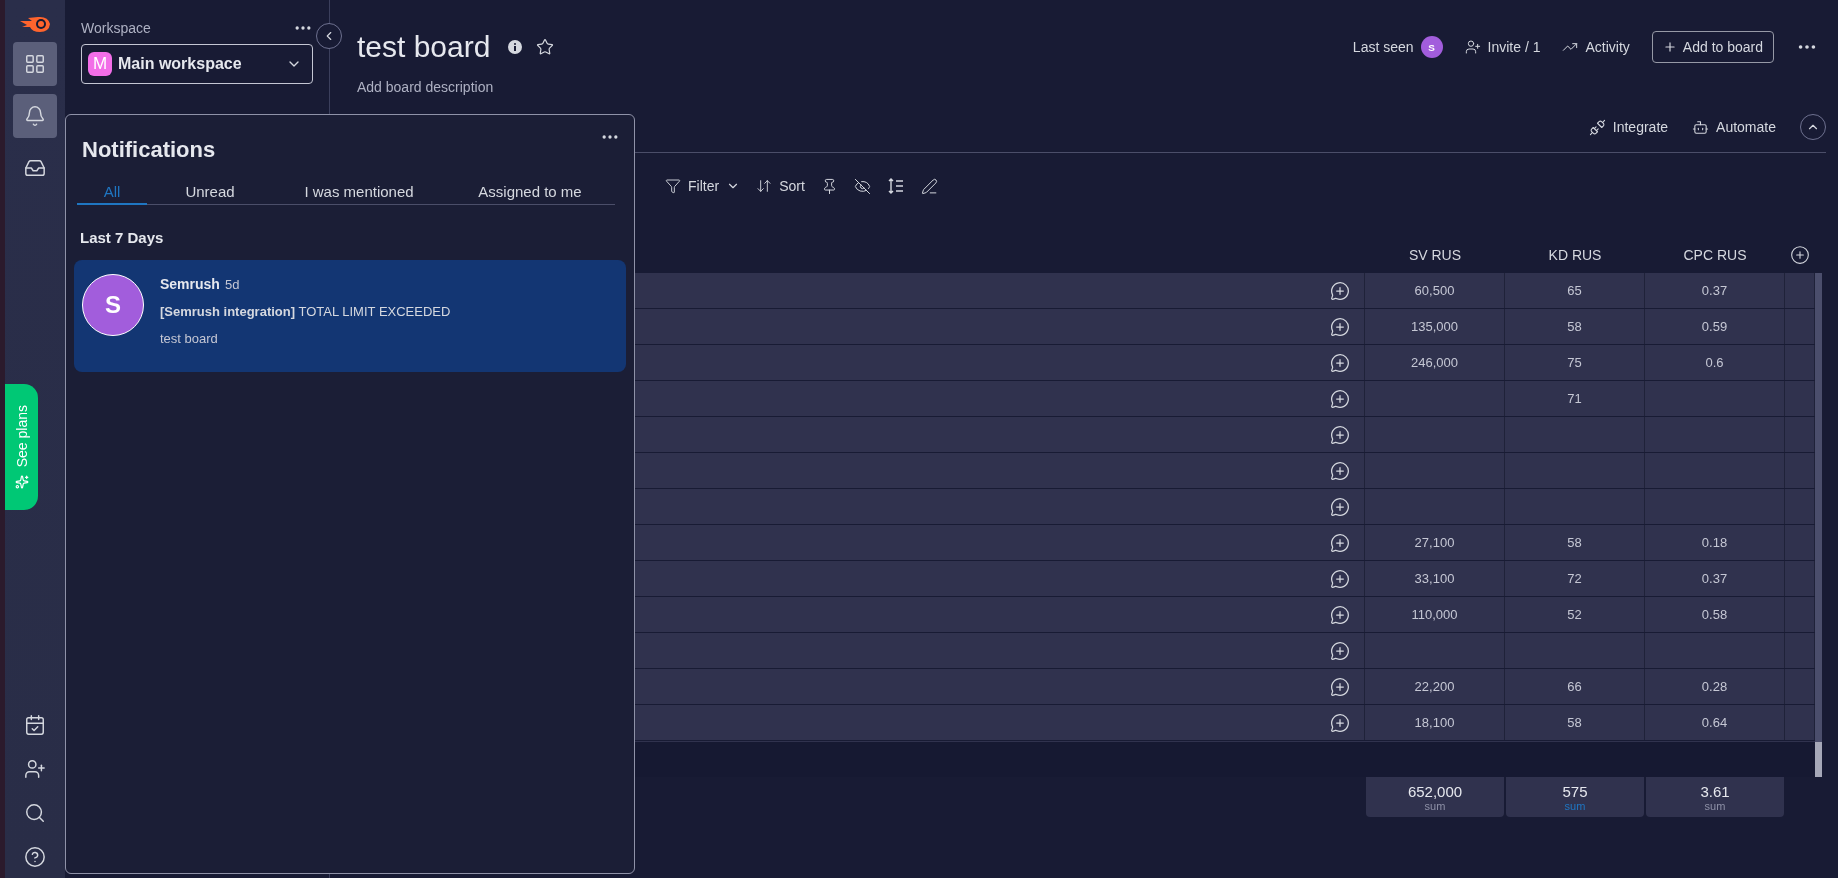 The width and height of the screenshot is (1838, 878). I want to click on sparkle-icon, so click(21, 482).